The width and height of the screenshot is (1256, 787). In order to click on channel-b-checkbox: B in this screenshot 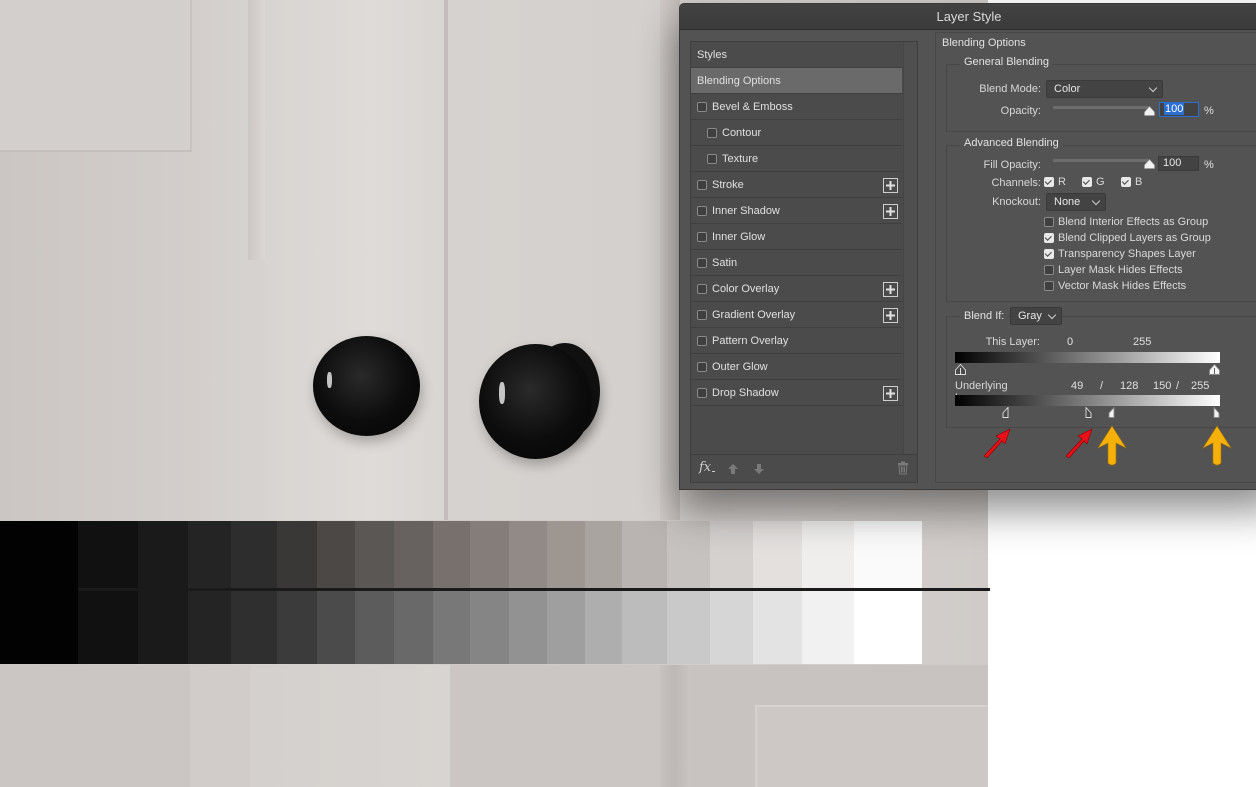, I will do `click(1131, 182)`.